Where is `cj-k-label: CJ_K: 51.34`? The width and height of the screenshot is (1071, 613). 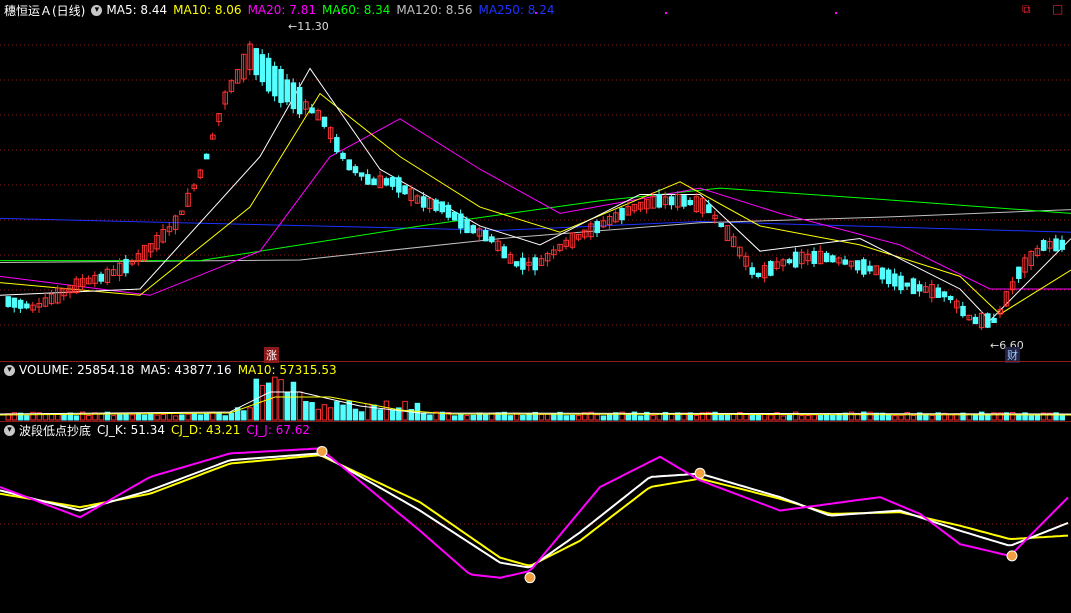 cj-k-label: CJ_K: 51.34 is located at coordinates (131, 430).